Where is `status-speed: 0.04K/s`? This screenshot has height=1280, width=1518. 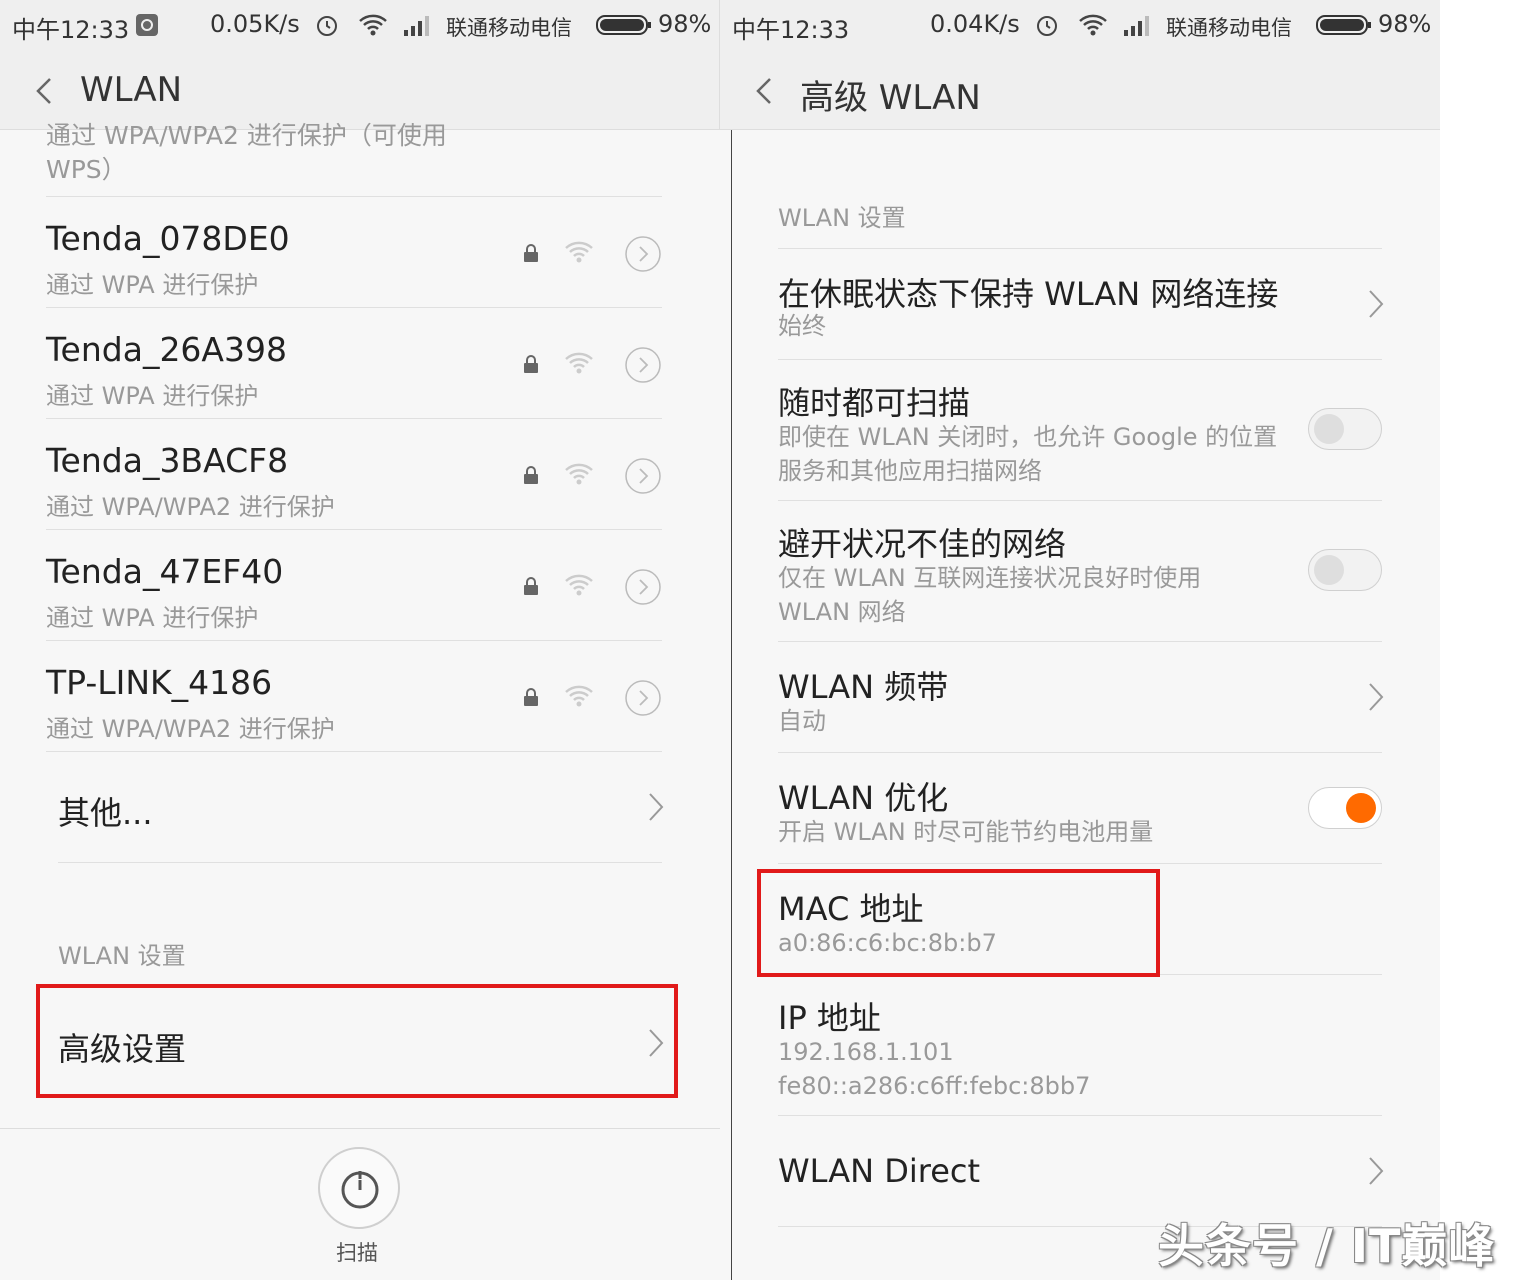
status-speed: 0.04K/s is located at coordinates (975, 24).